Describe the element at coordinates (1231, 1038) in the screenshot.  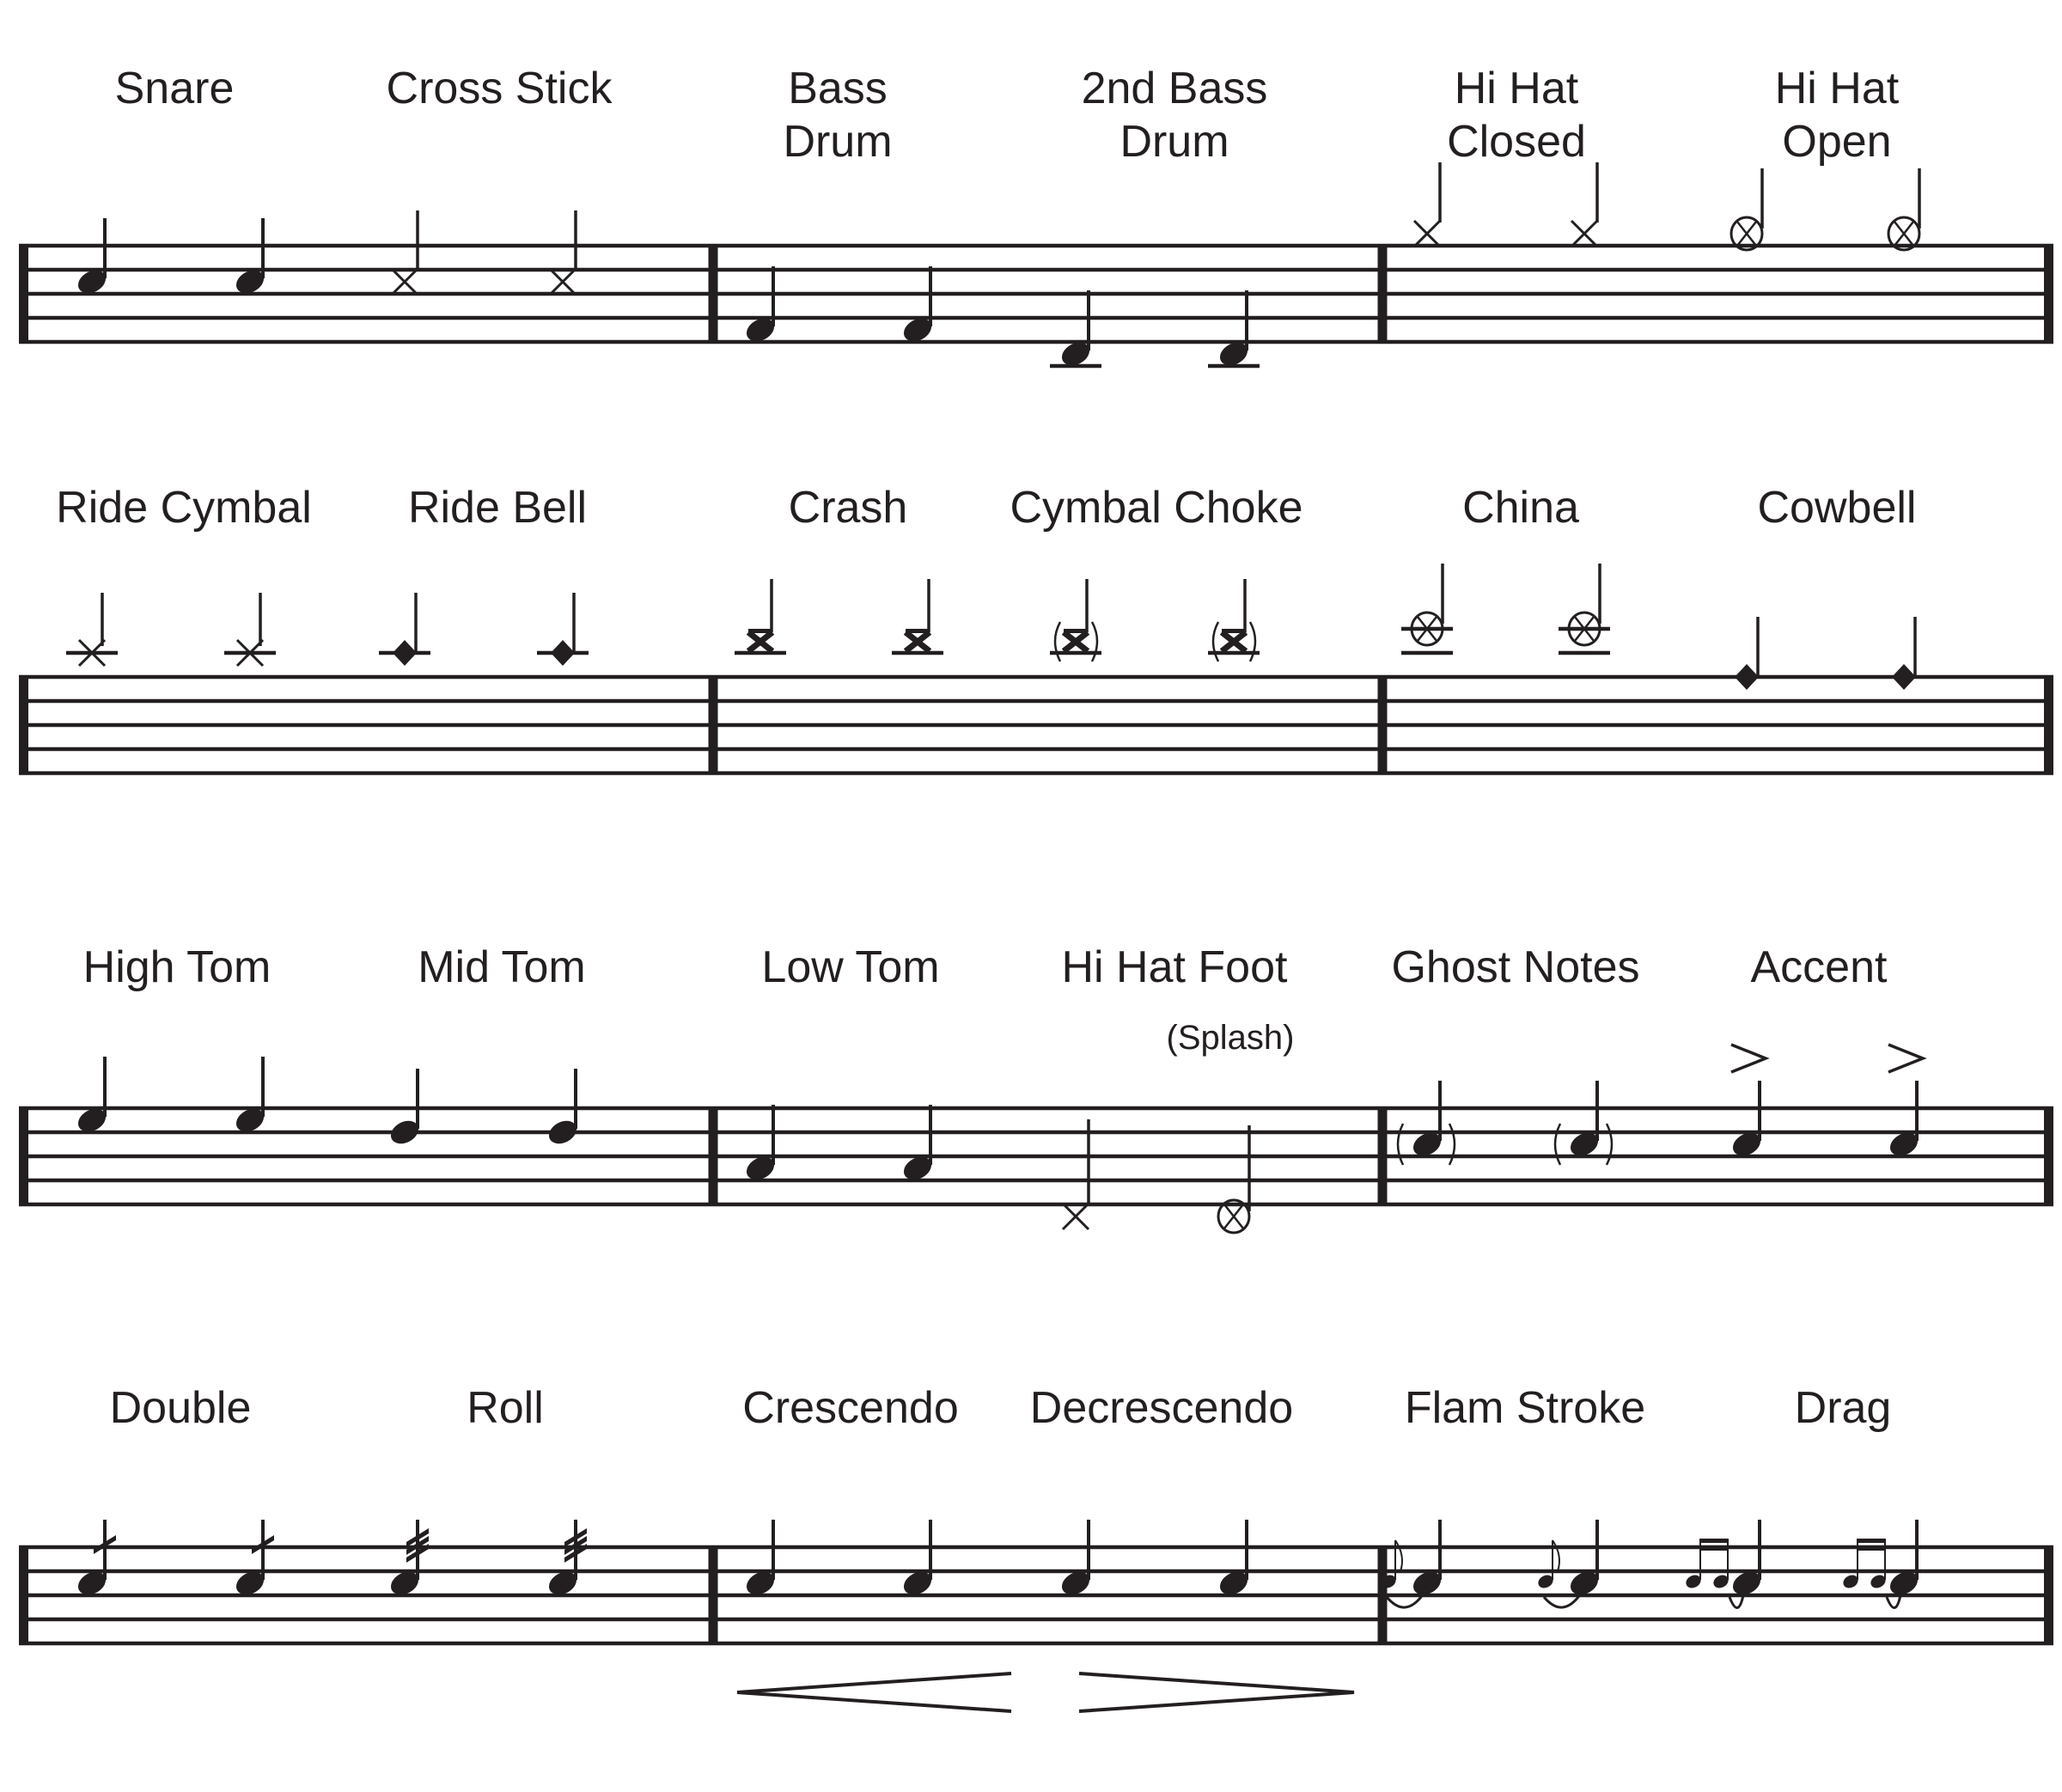
I see `notation-sublabel: (Splash)` at that location.